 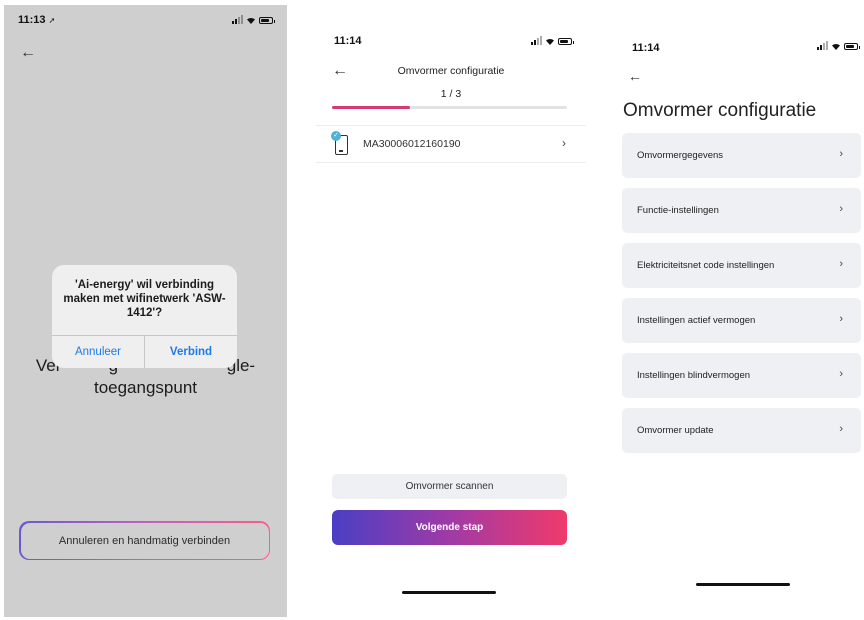 What do you see at coordinates (336, 136) in the screenshot?
I see `check-icon: ✓` at bounding box center [336, 136].